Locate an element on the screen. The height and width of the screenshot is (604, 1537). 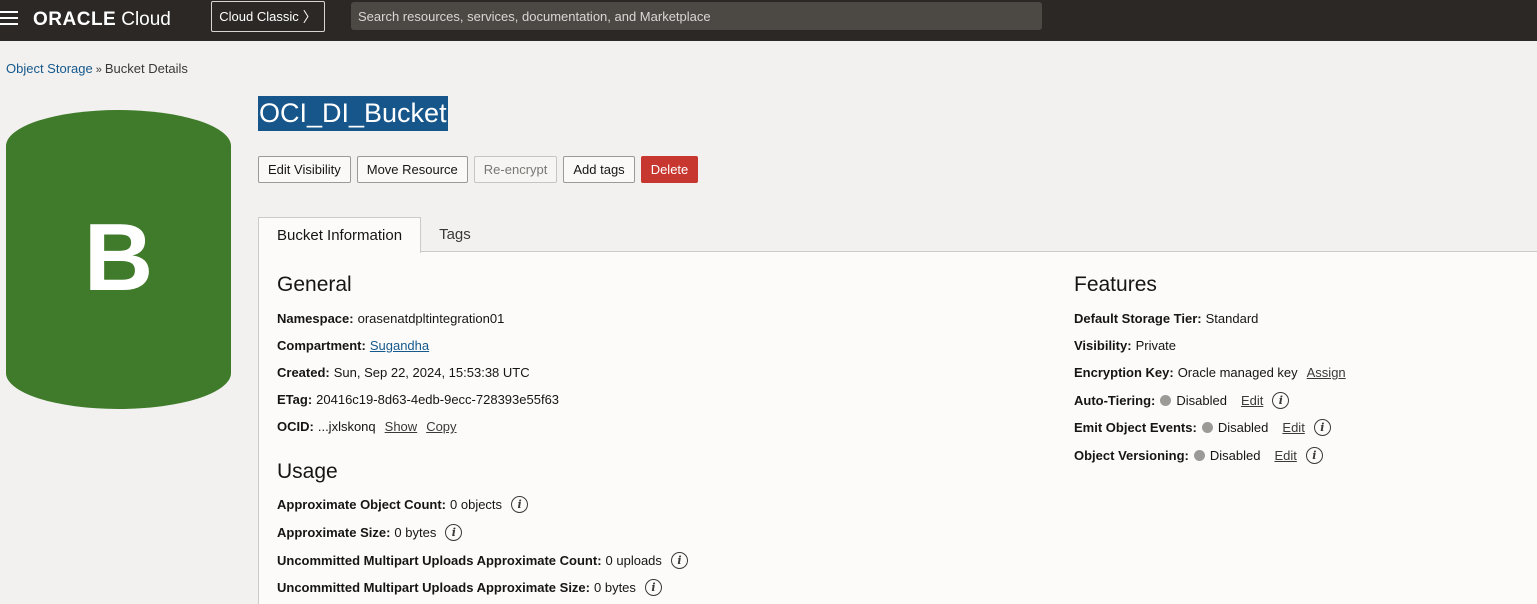
auto-tiering-value: Disabled is located at coordinates (1201, 400).